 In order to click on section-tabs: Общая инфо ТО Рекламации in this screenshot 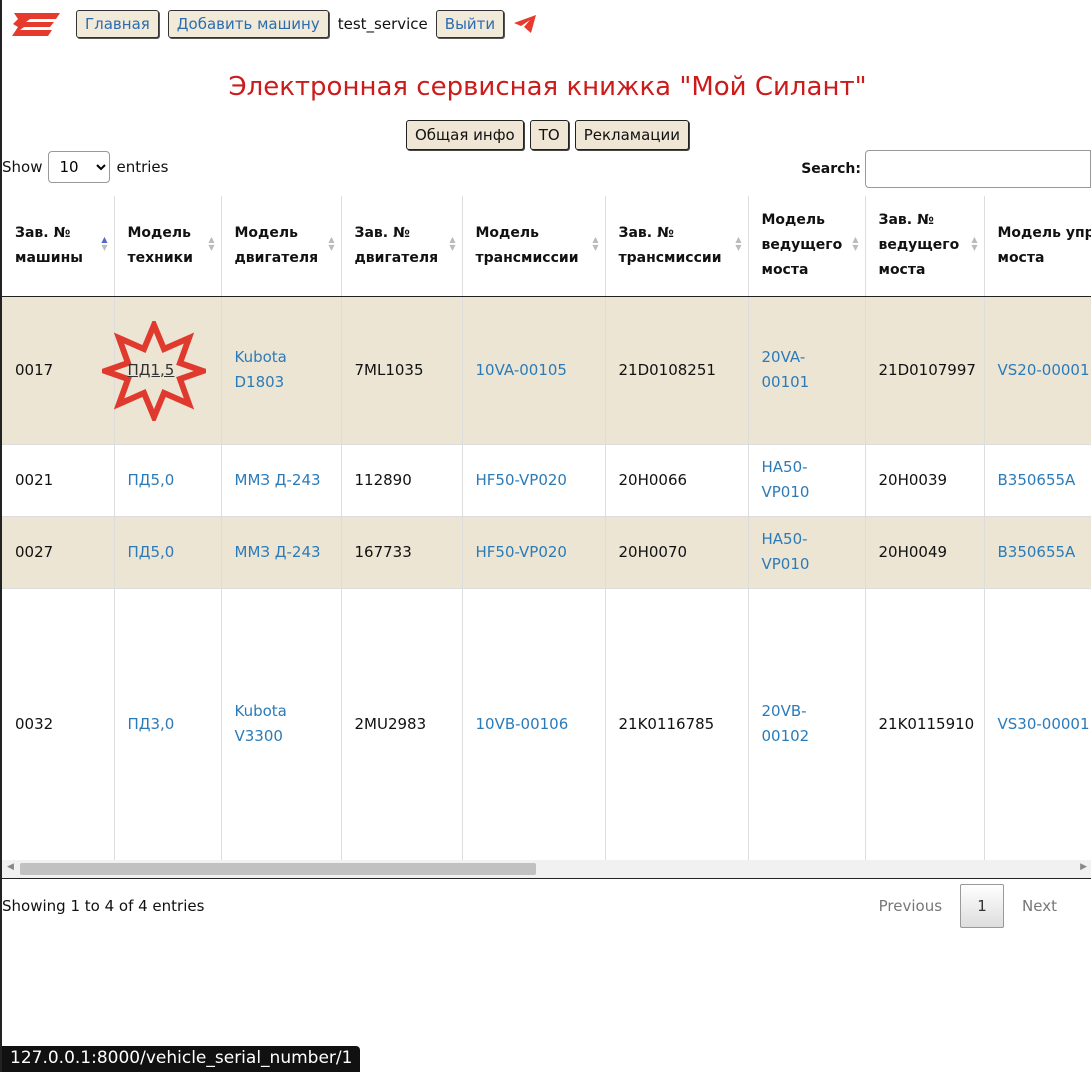, I will do `click(546, 135)`.